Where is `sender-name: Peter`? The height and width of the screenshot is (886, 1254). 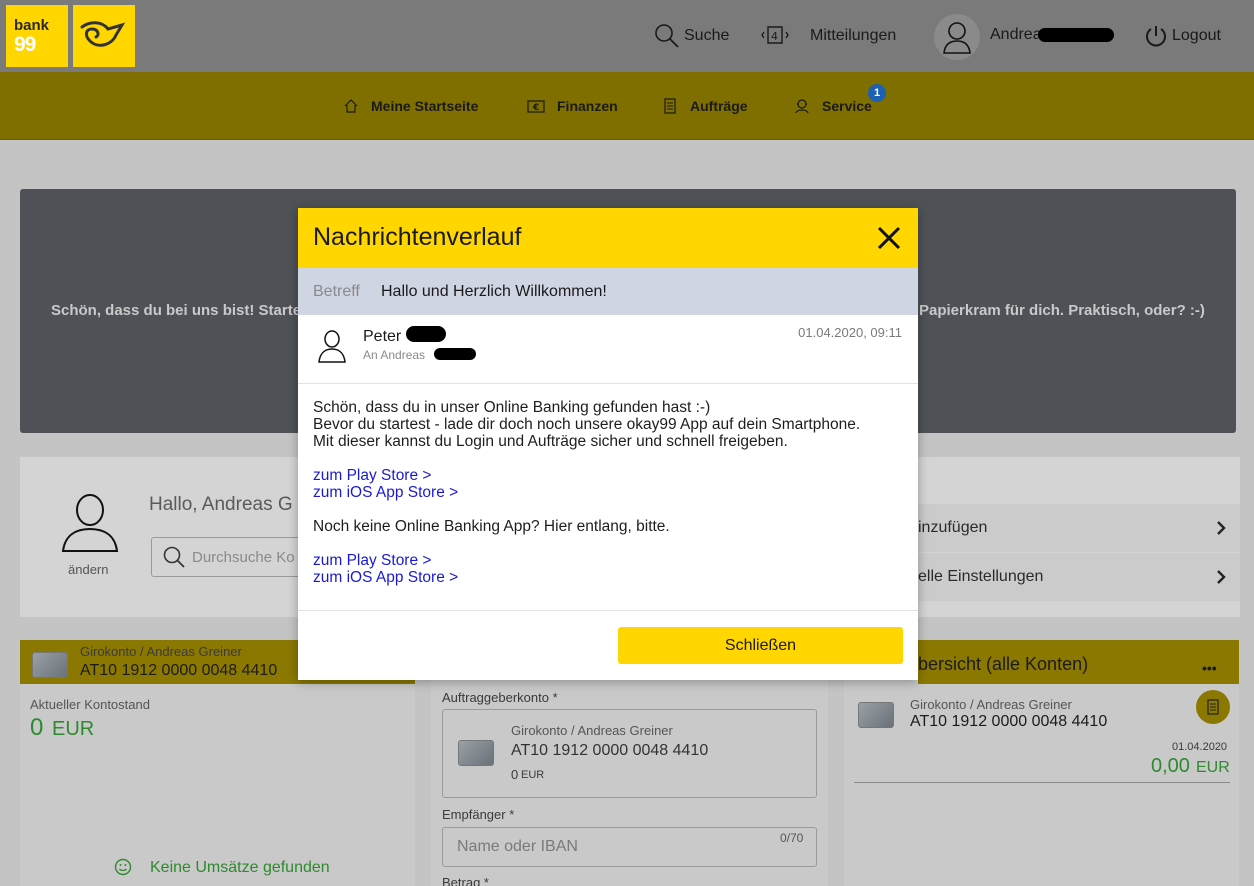 sender-name: Peter is located at coordinates (382, 336).